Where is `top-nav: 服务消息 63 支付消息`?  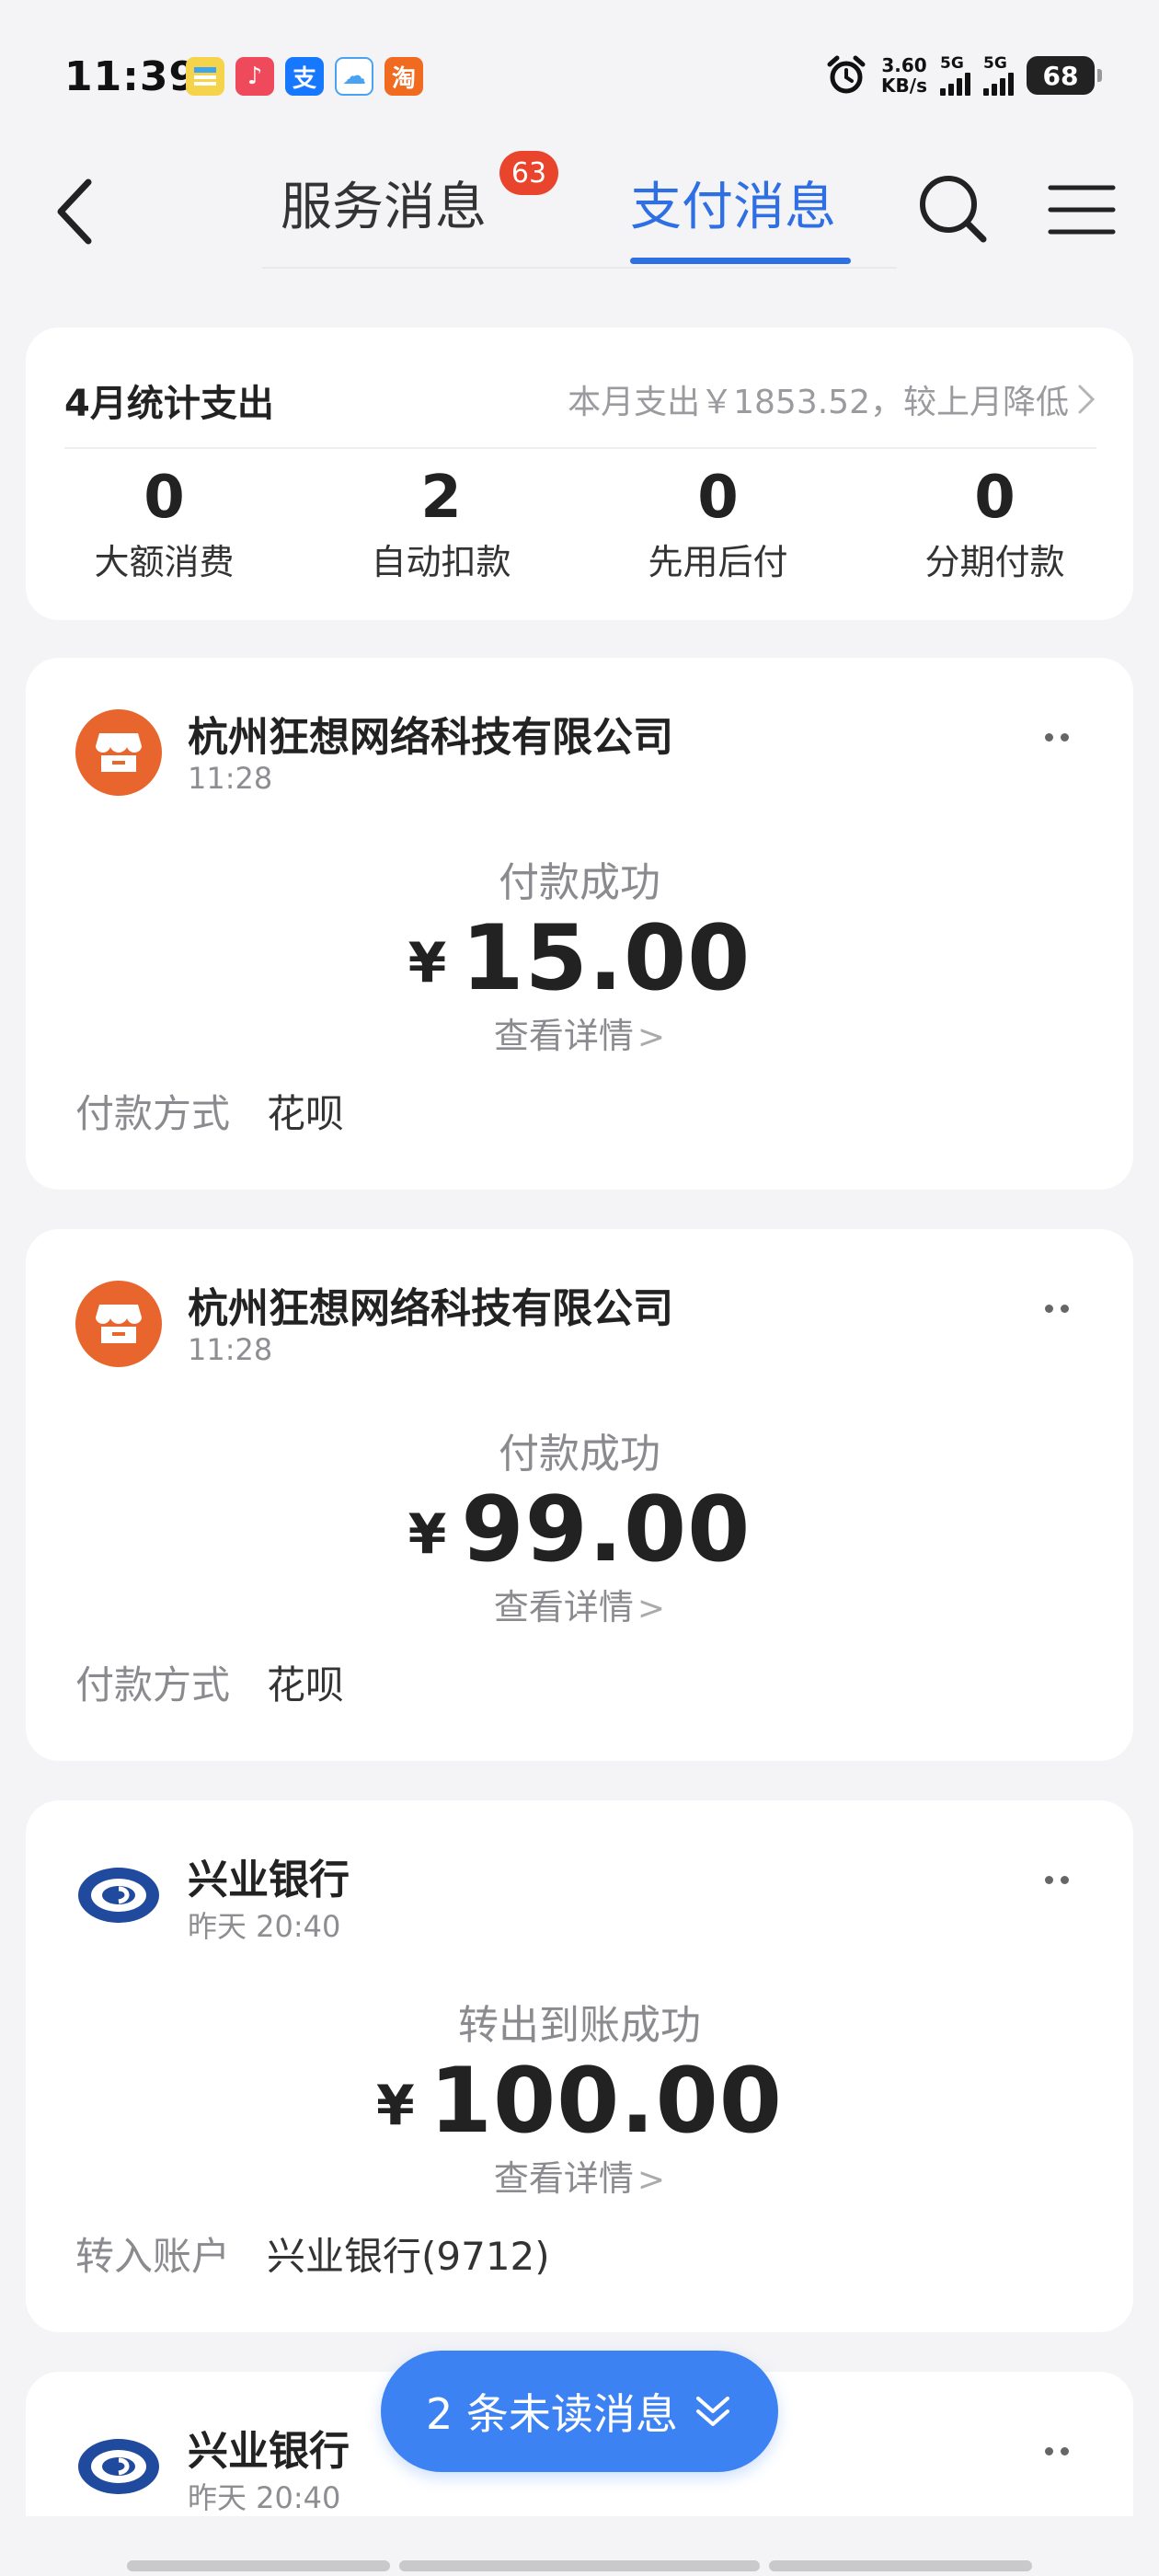
top-nav: 服务消息 63 支付消息 is located at coordinates (579, 207).